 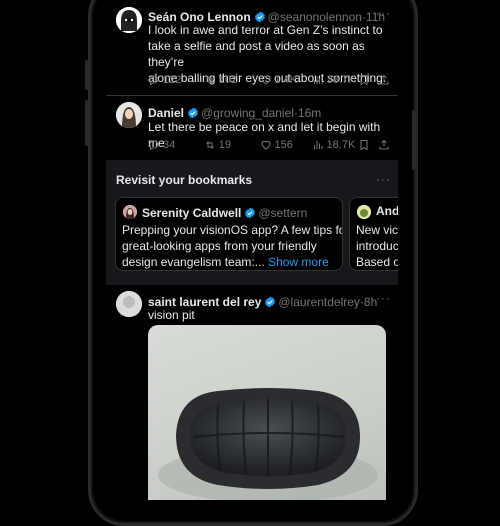 What do you see at coordinates (268, 444) in the screenshot?
I see `vision-pit-sleep-mask-image` at bounding box center [268, 444].